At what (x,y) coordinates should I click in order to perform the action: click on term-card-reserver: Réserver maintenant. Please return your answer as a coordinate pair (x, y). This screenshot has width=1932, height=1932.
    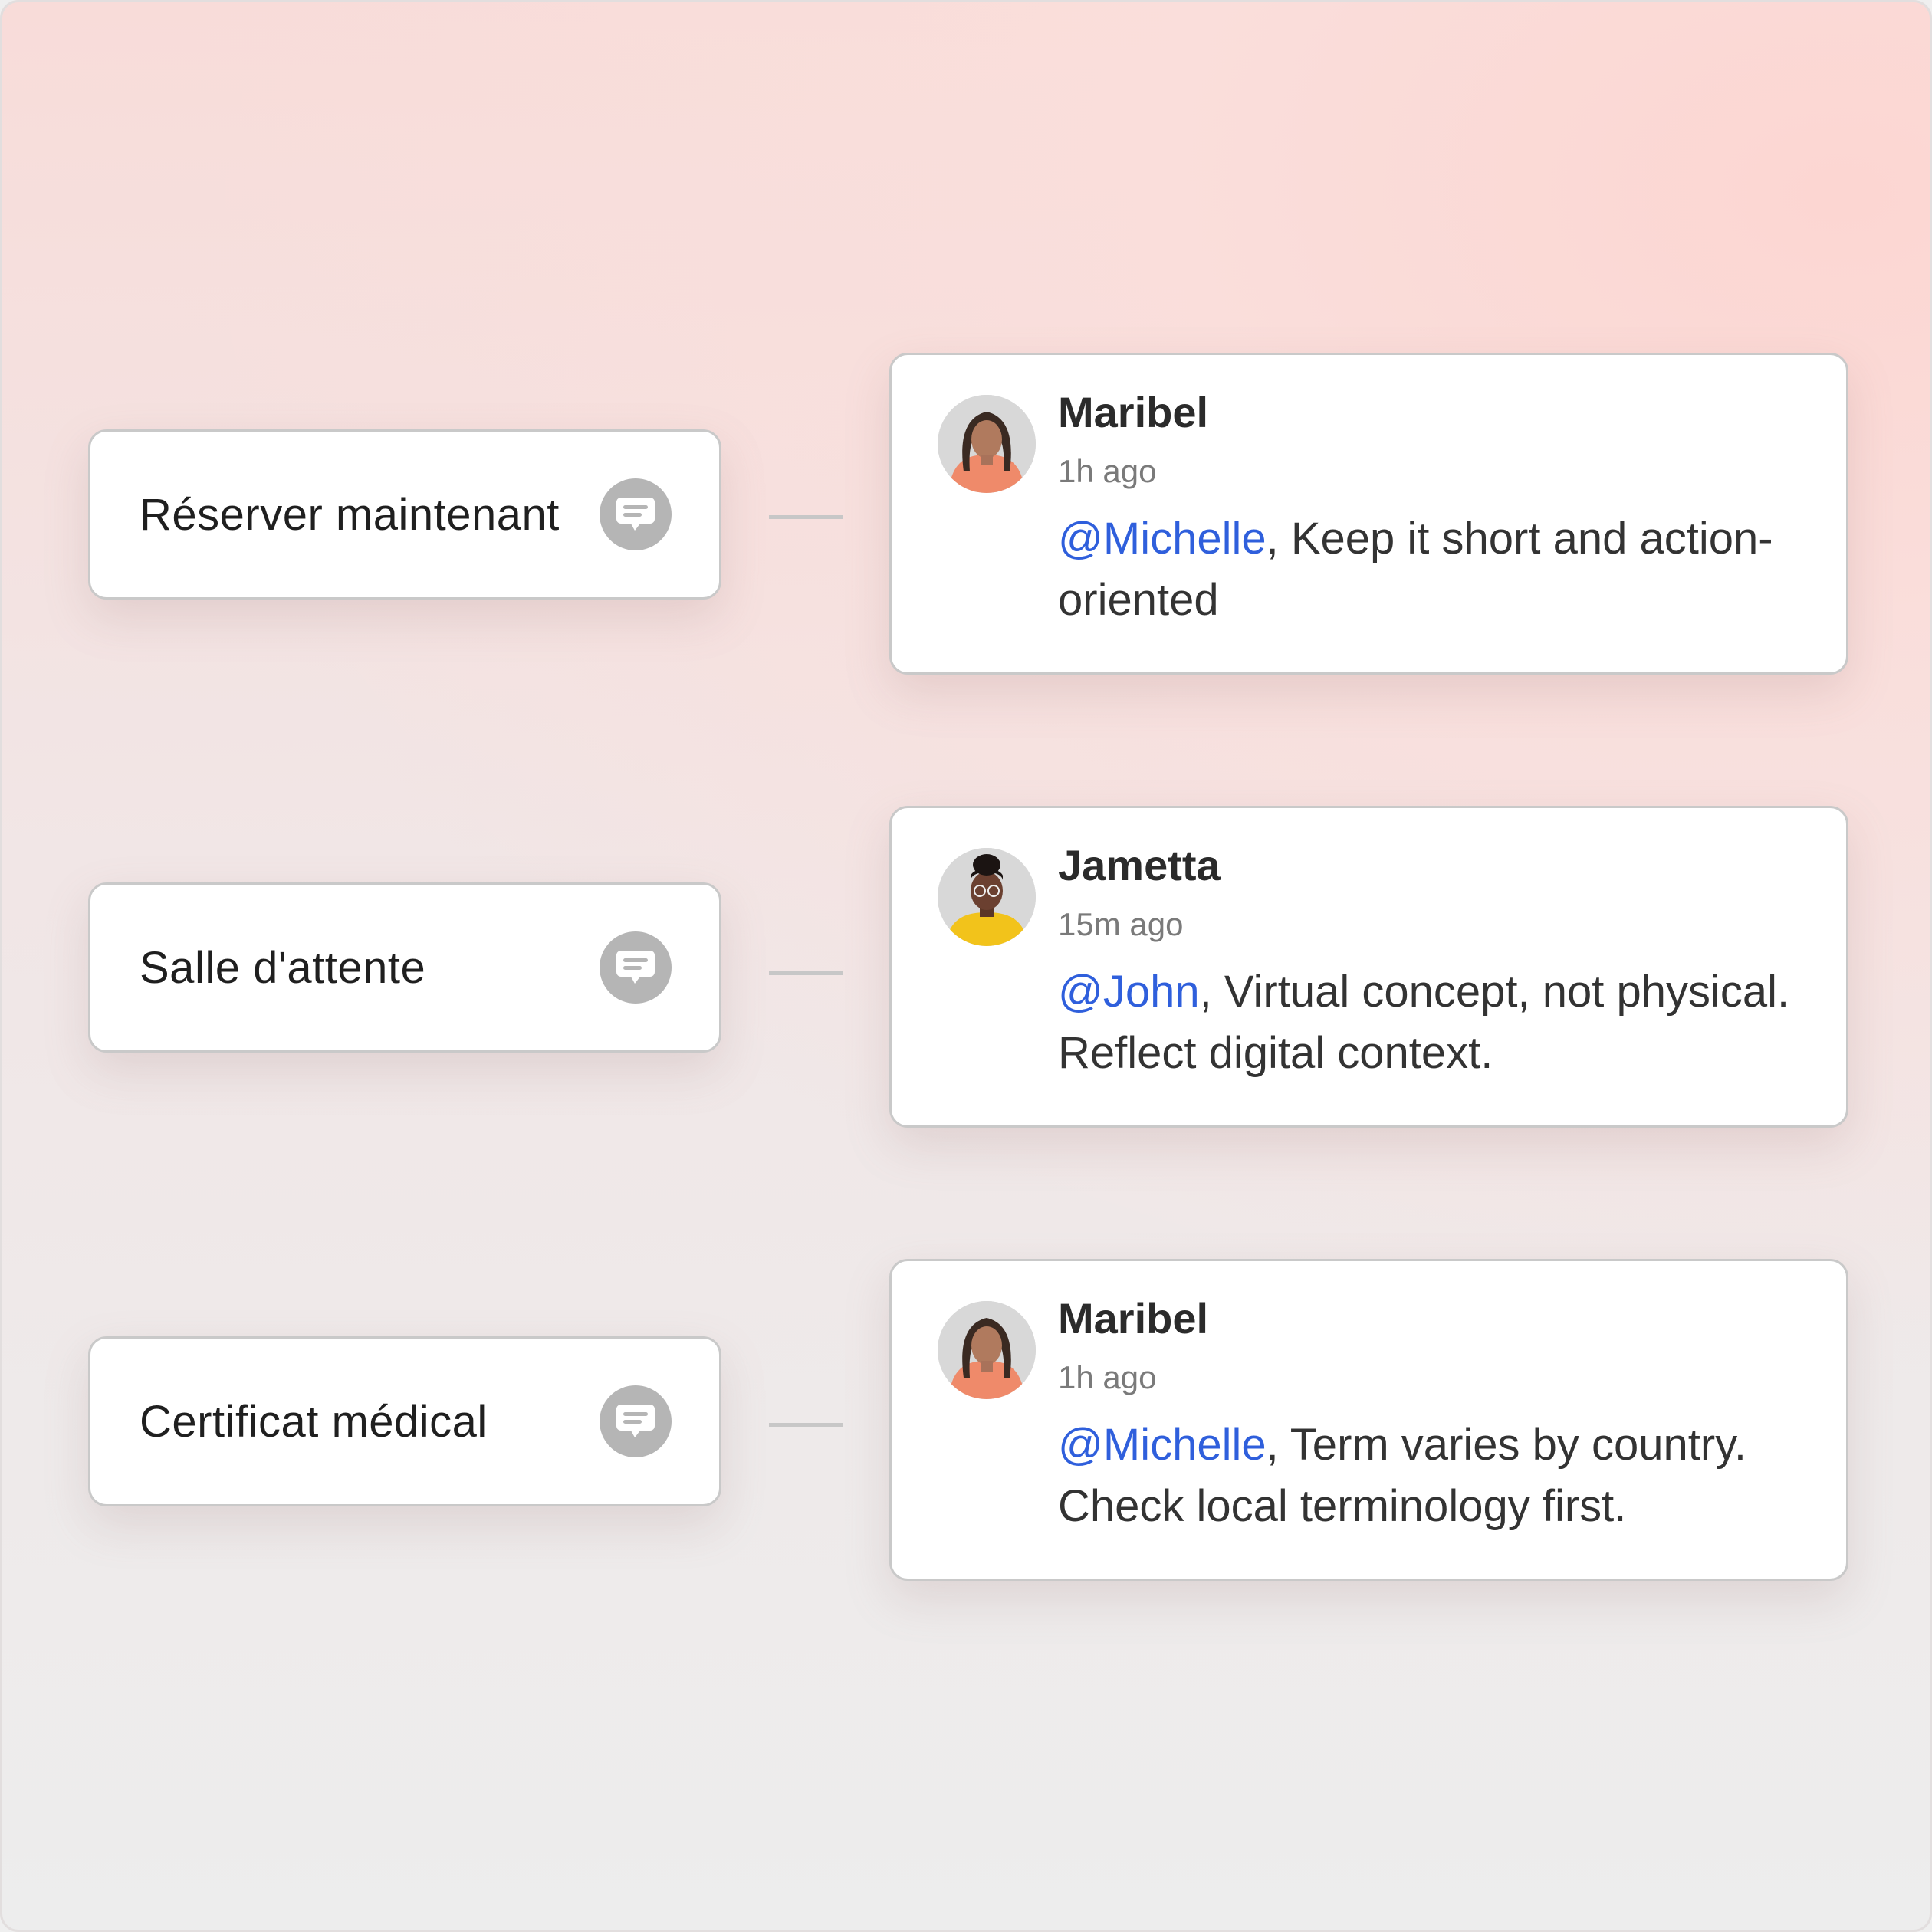
    Looking at the image, I should click on (404, 514).